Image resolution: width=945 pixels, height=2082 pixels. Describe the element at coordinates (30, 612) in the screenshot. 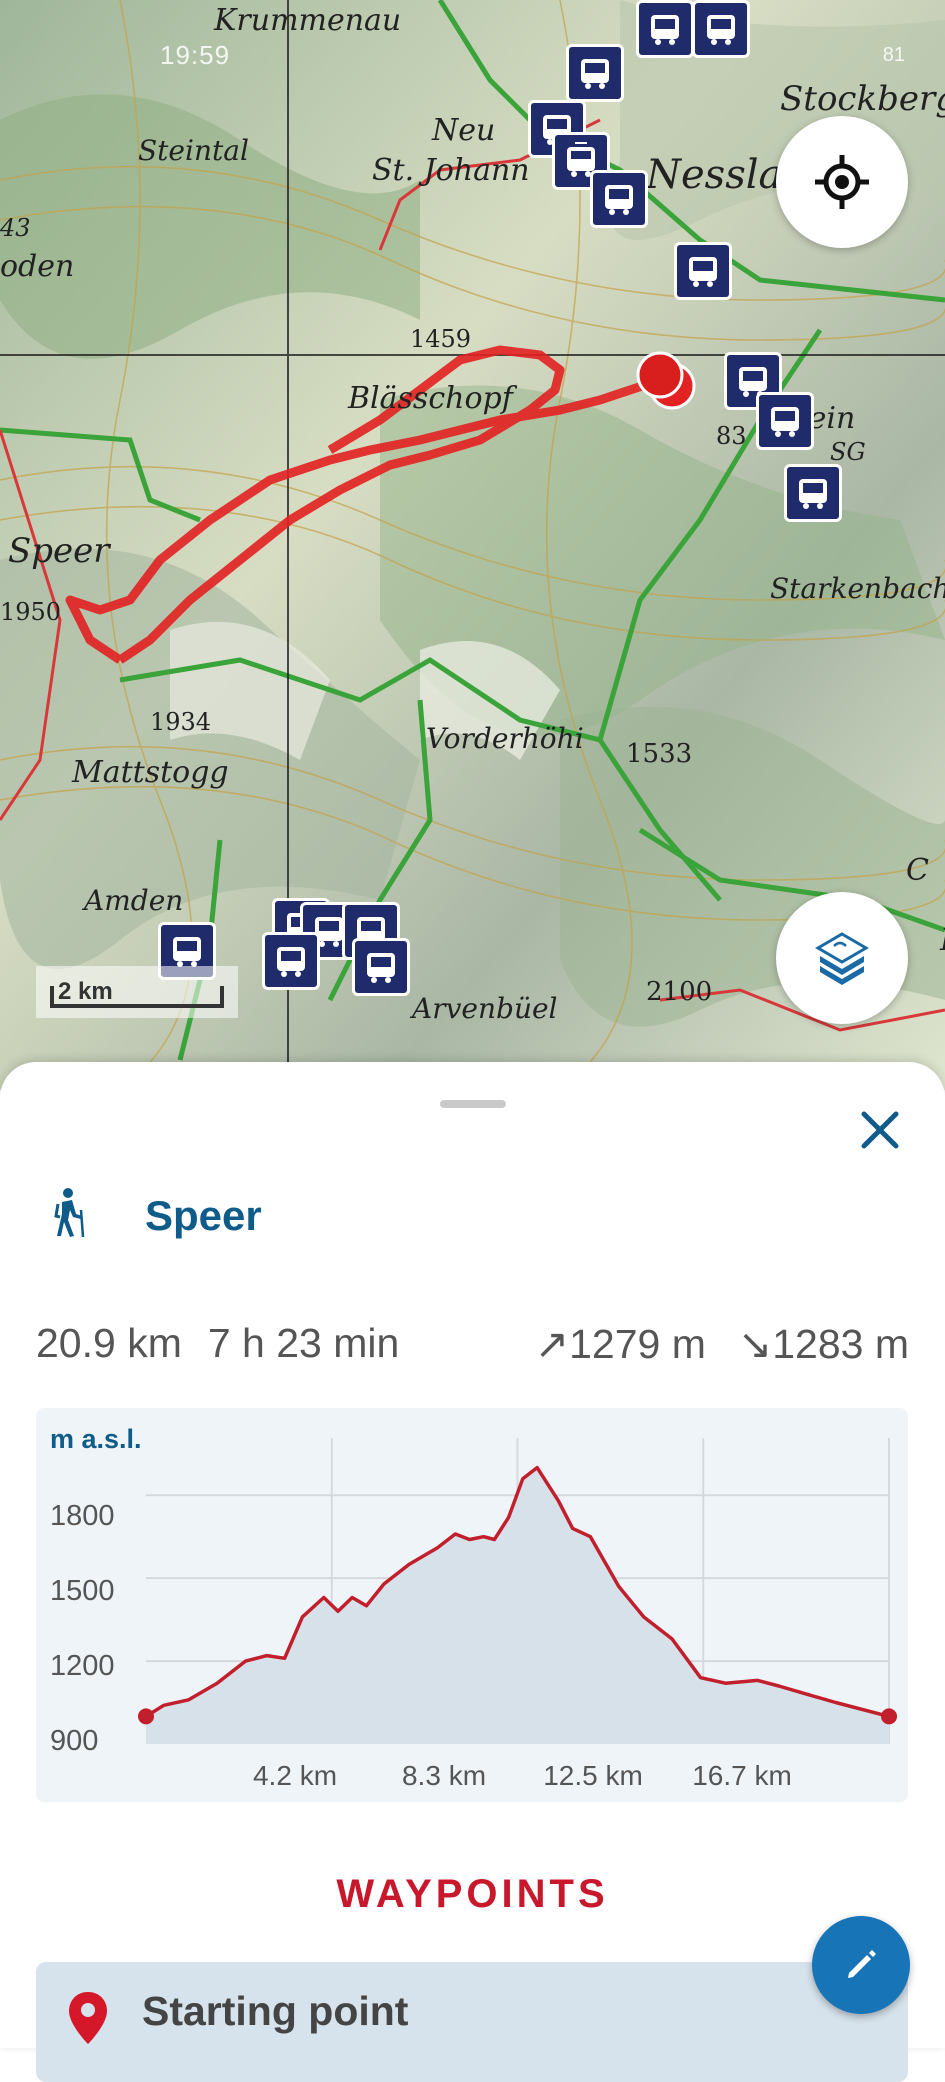

I see `svg-text: 1950` at that location.